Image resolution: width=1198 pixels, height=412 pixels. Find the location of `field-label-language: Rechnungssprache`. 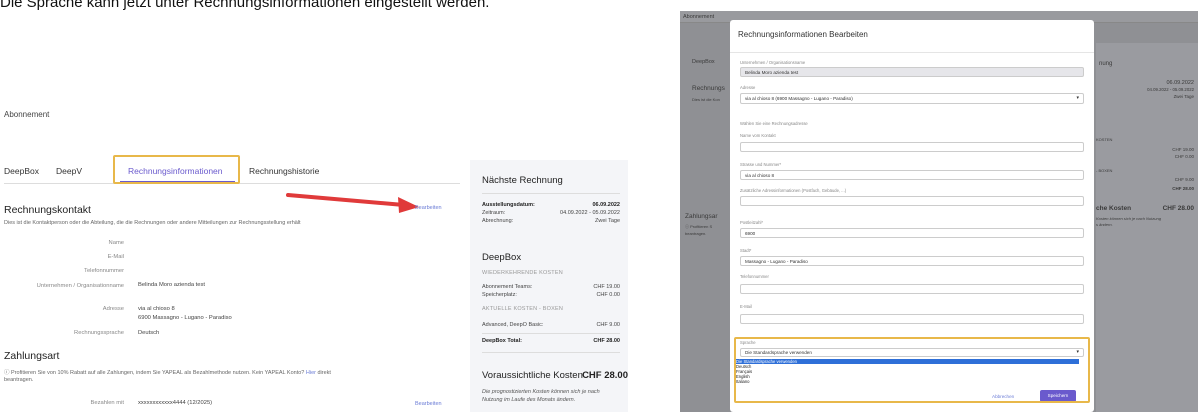

field-label-language: Rechnungssprache is located at coordinates (99, 333).